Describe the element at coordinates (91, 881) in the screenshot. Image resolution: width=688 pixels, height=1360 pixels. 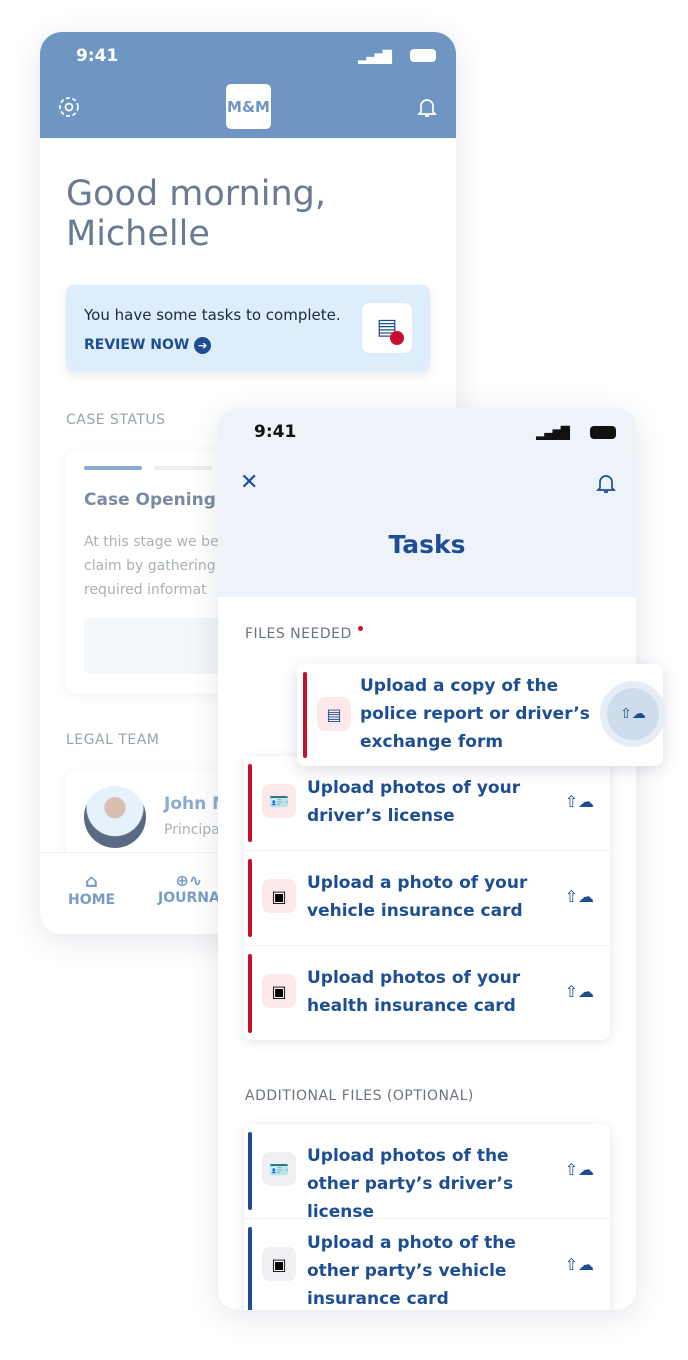
I see `home-icon: ⌂` at that location.